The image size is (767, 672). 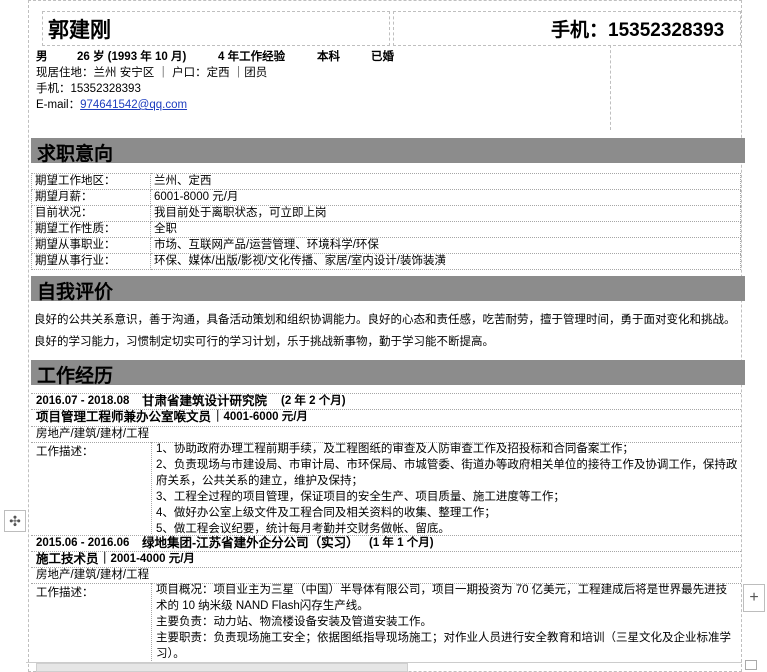 What do you see at coordinates (15, 521) in the screenshot?
I see `move-icon: ✣` at bounding box center [15, 521].